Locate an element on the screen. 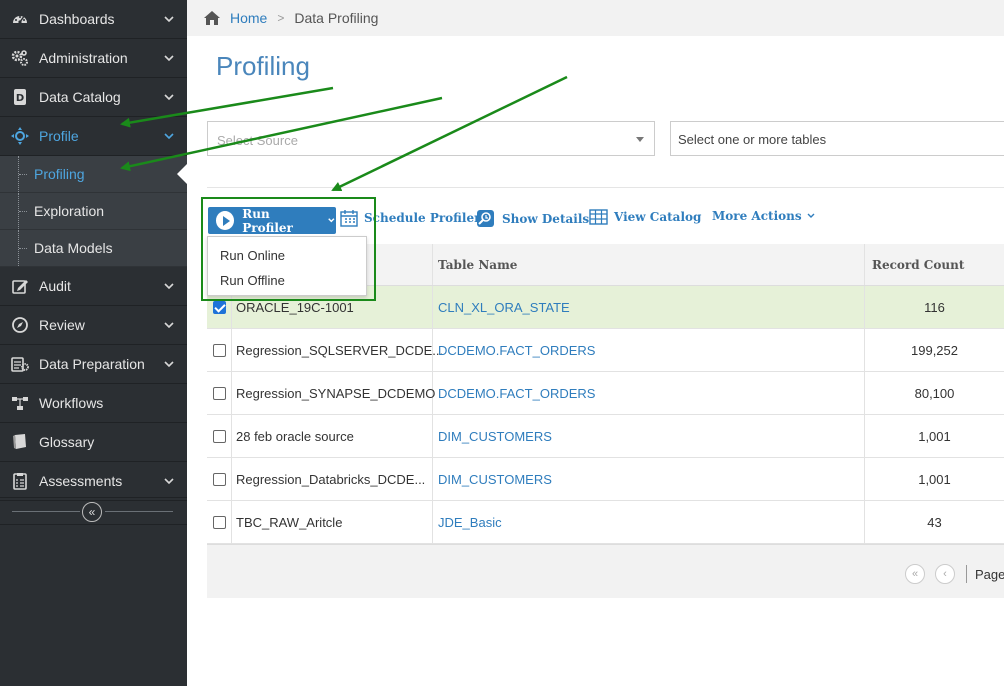  table-name-link: JDE_Basic is located at coordinates (649, 522).